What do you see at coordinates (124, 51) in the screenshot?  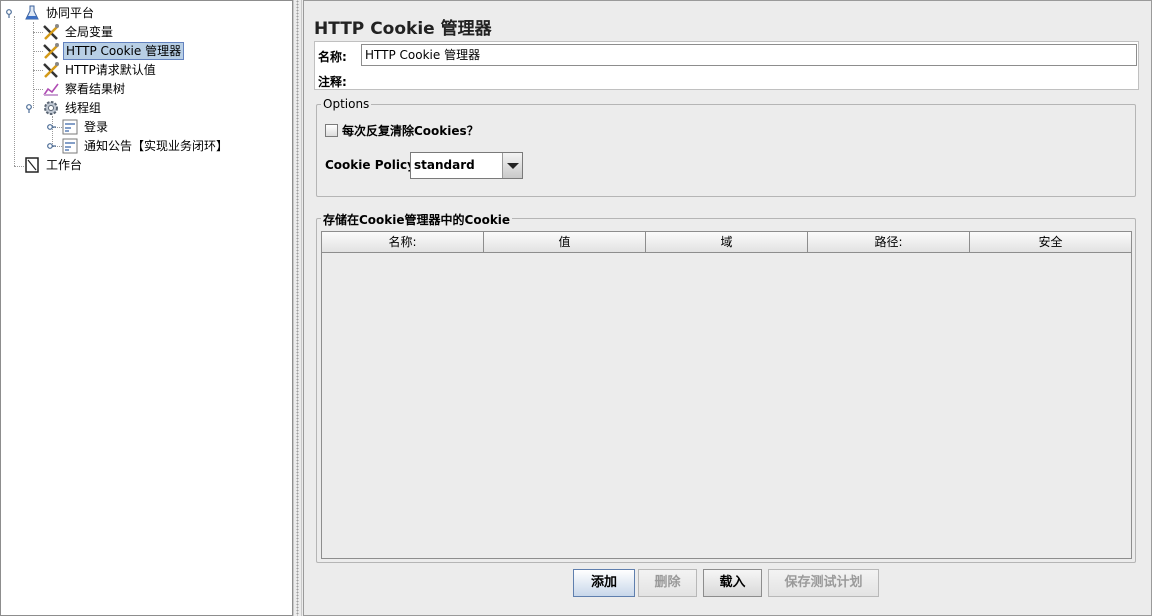 I see `tree-item-label: HTTP Cookie 管理器` at bounding box center [124, 51].